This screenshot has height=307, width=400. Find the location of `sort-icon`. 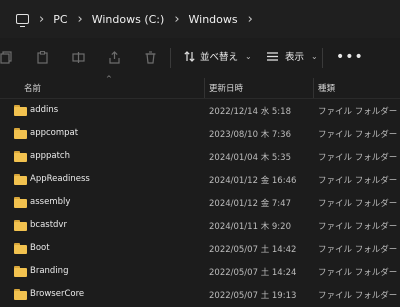

sort-icon is located at coordinates (189, 56).